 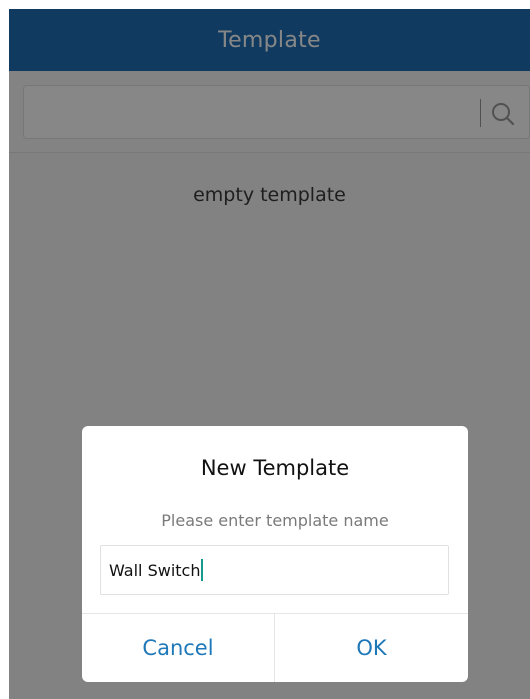 What do you see at coordinates (202, 570) in the screenshot?
I see `text-caret` at bounding box center [202, 570].